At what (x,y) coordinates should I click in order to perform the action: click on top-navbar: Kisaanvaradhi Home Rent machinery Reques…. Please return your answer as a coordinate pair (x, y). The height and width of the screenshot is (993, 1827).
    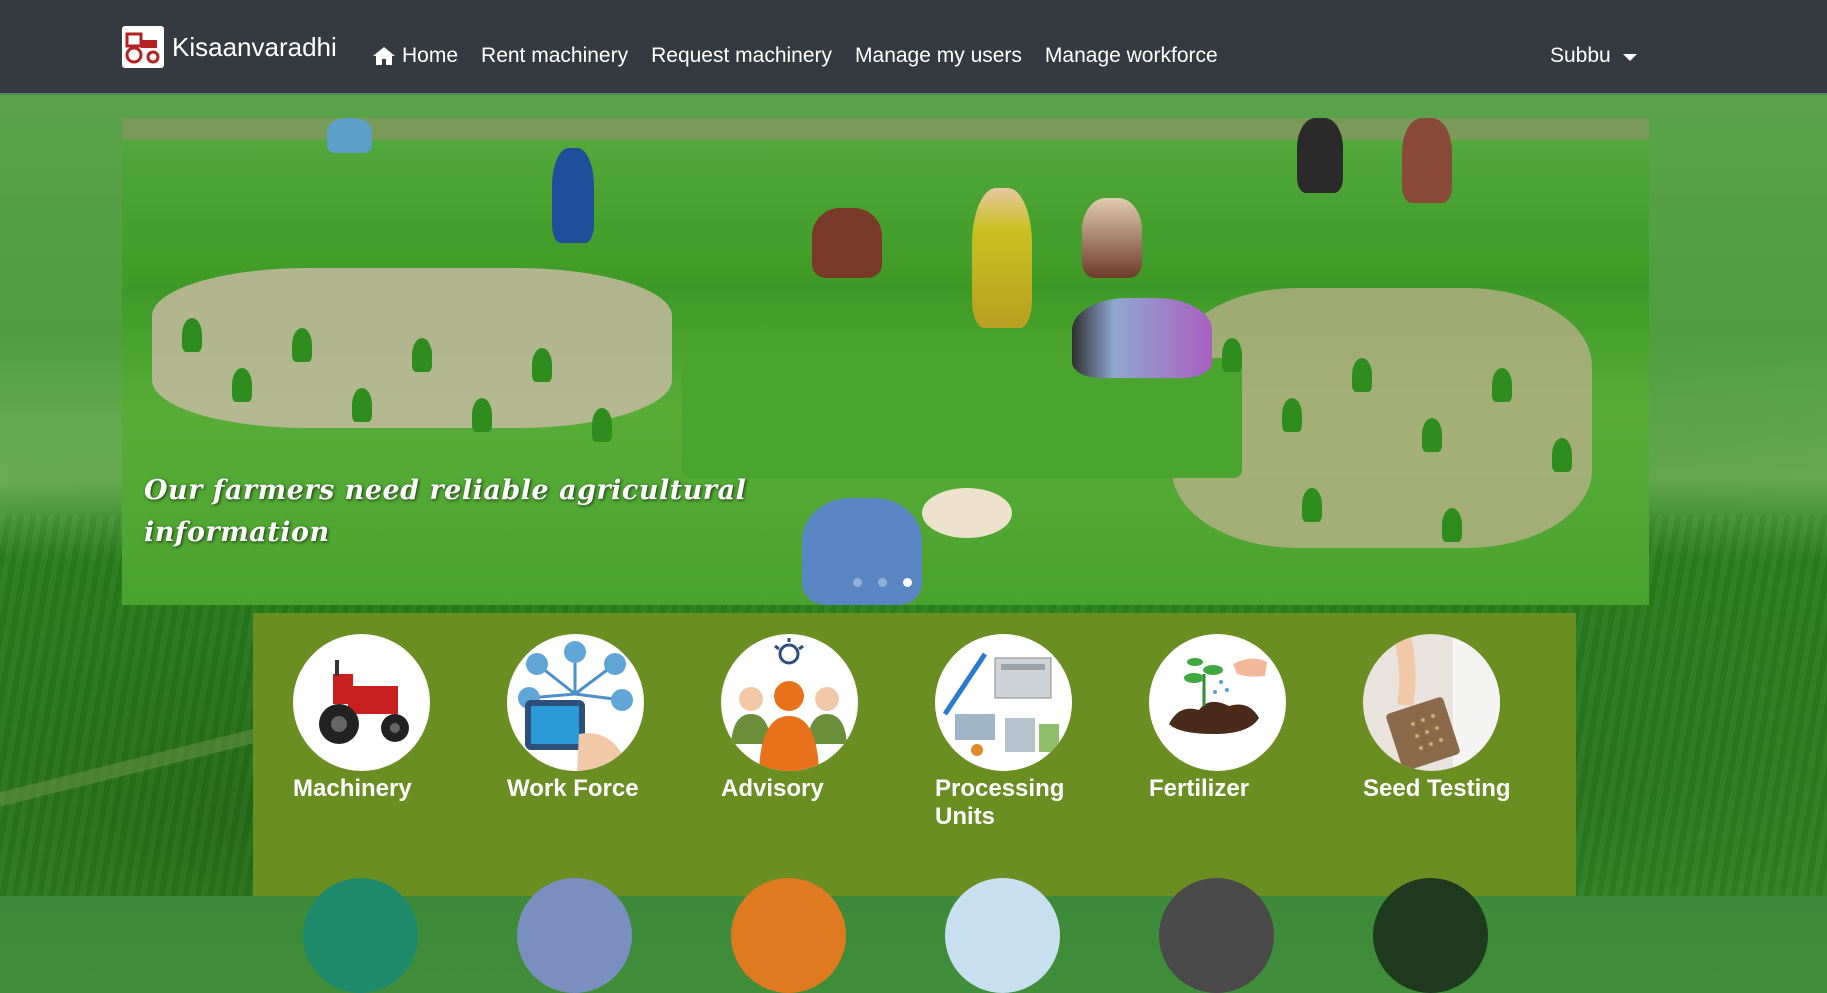
    Looking at the image, I should click on (913, 47).